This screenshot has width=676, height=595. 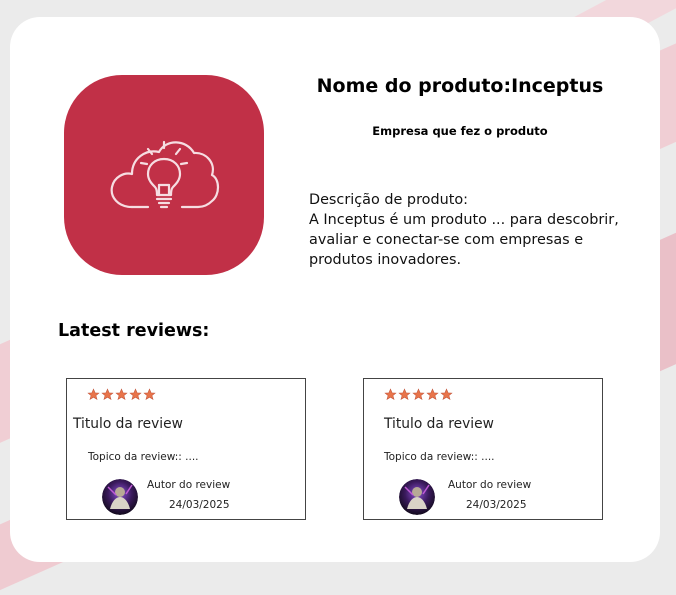 I want to click on product-logo, so click(x=164, y=175).